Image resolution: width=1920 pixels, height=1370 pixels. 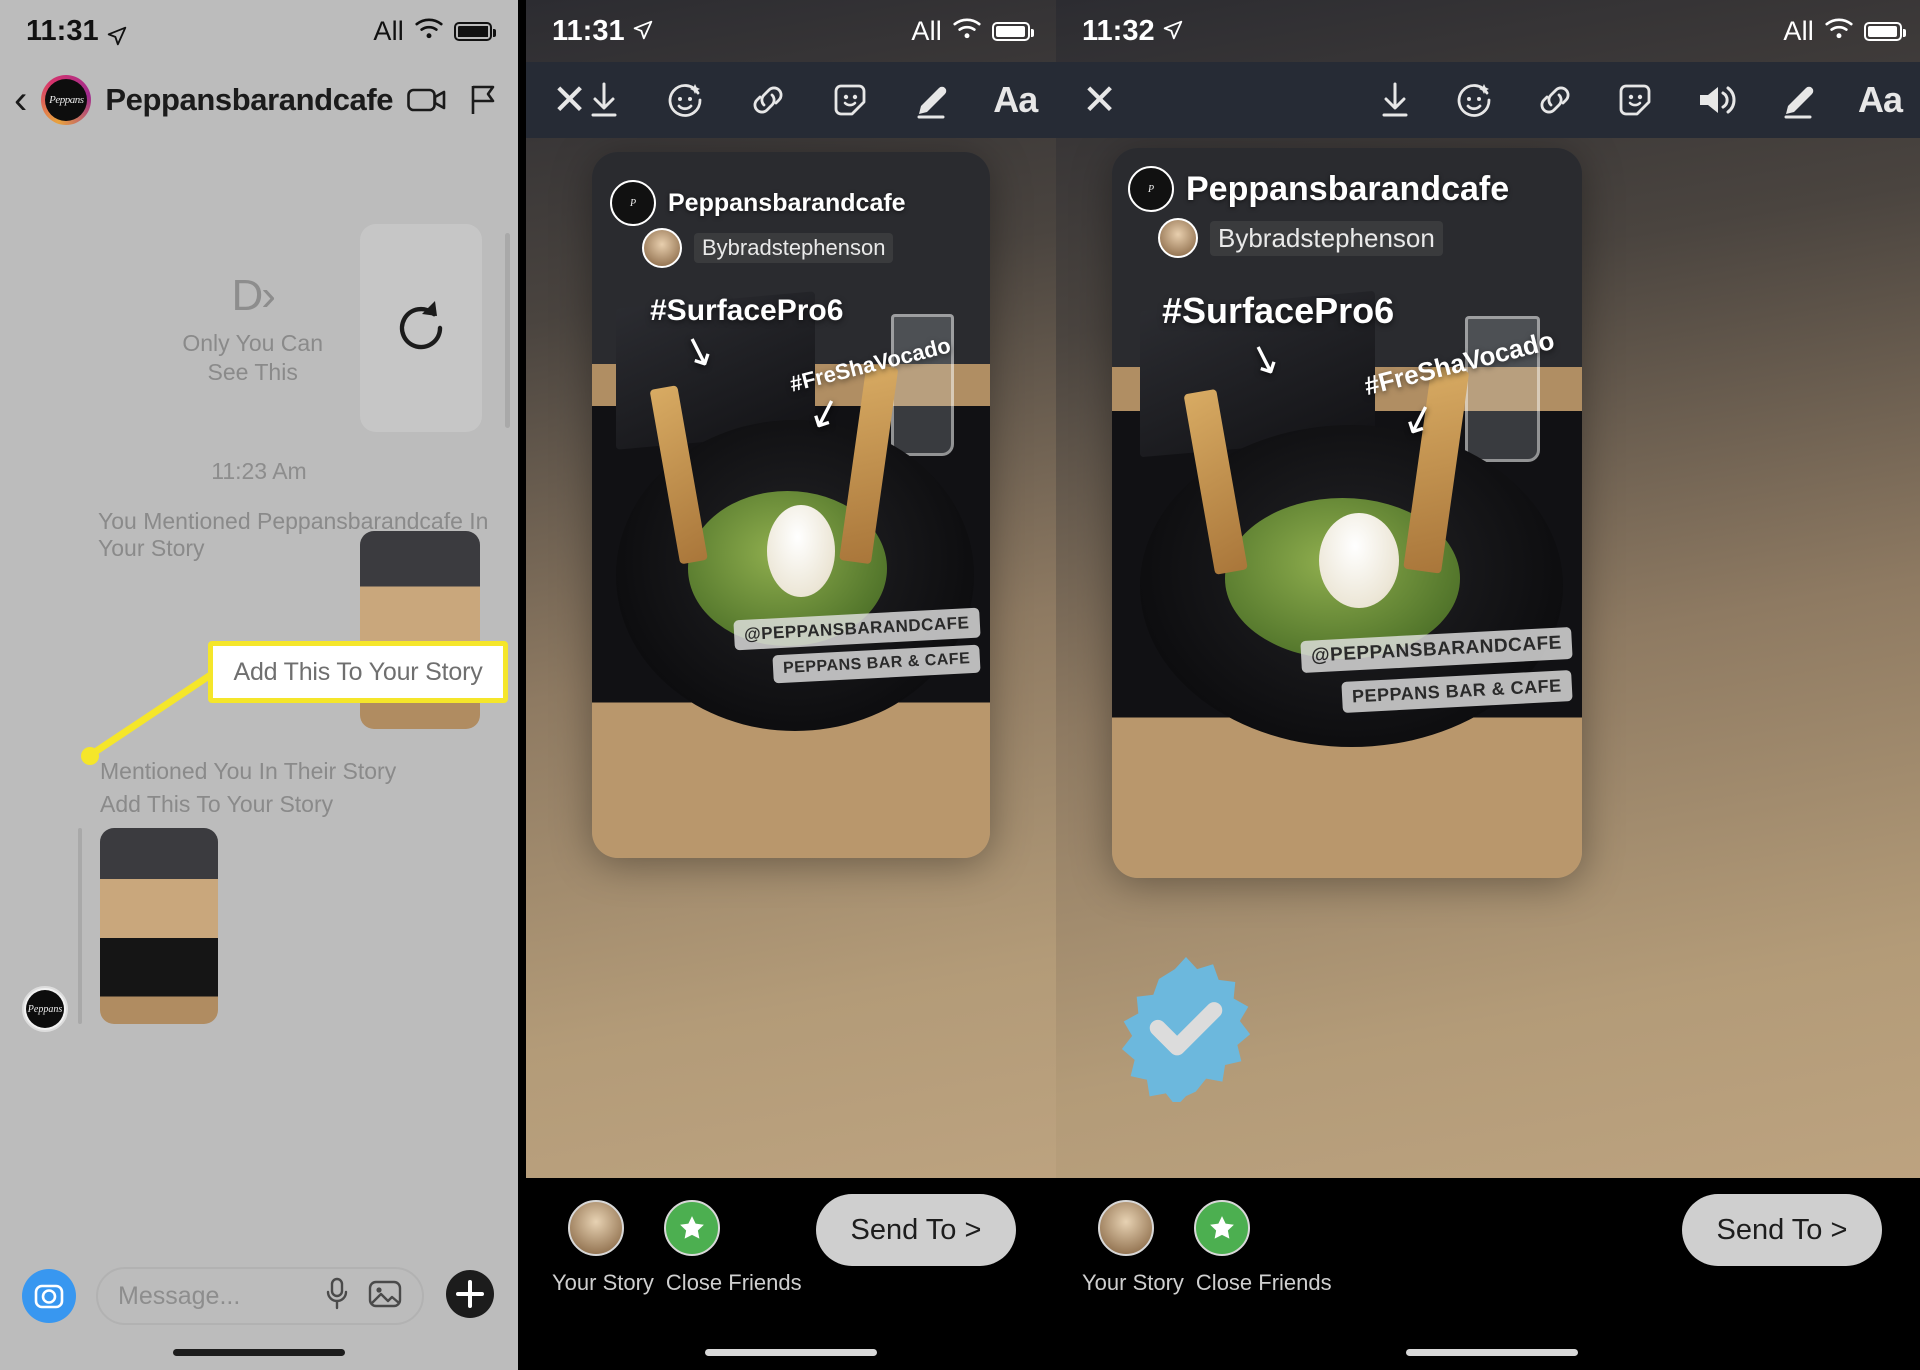 I want to click on mention-incoming-label: Mentioned You In Their Story, so click(x=248, y=771).